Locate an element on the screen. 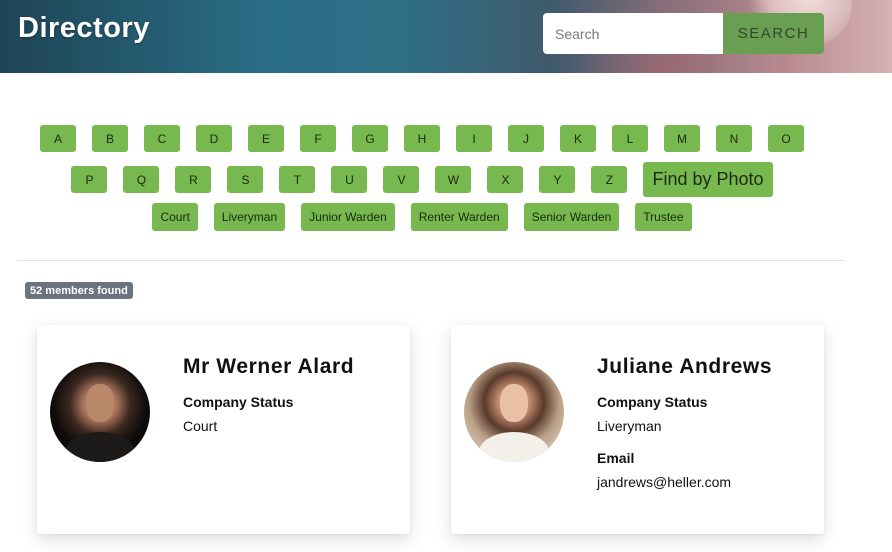 The height and width of the screenshot is (552, 892). letter-filter-h: H is located at coordinates (422, 138).